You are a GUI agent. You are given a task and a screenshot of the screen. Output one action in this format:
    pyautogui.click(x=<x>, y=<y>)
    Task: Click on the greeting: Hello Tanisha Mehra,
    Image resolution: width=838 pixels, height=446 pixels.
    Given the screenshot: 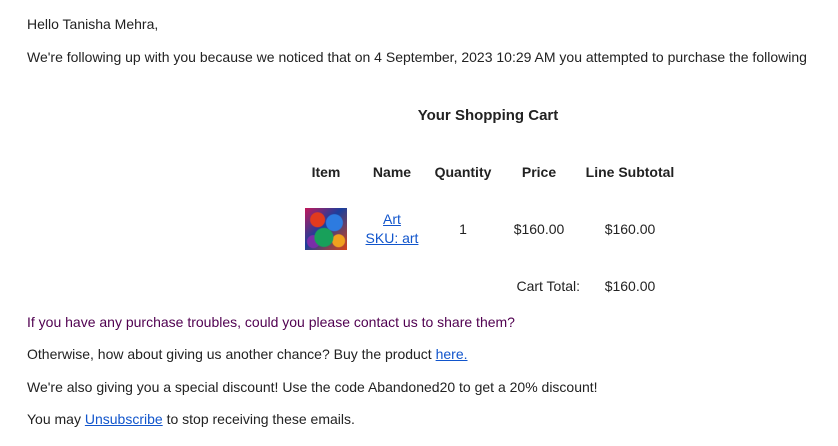 What is the action you would take?
    pyautogui.click(x=93, y=24)
    